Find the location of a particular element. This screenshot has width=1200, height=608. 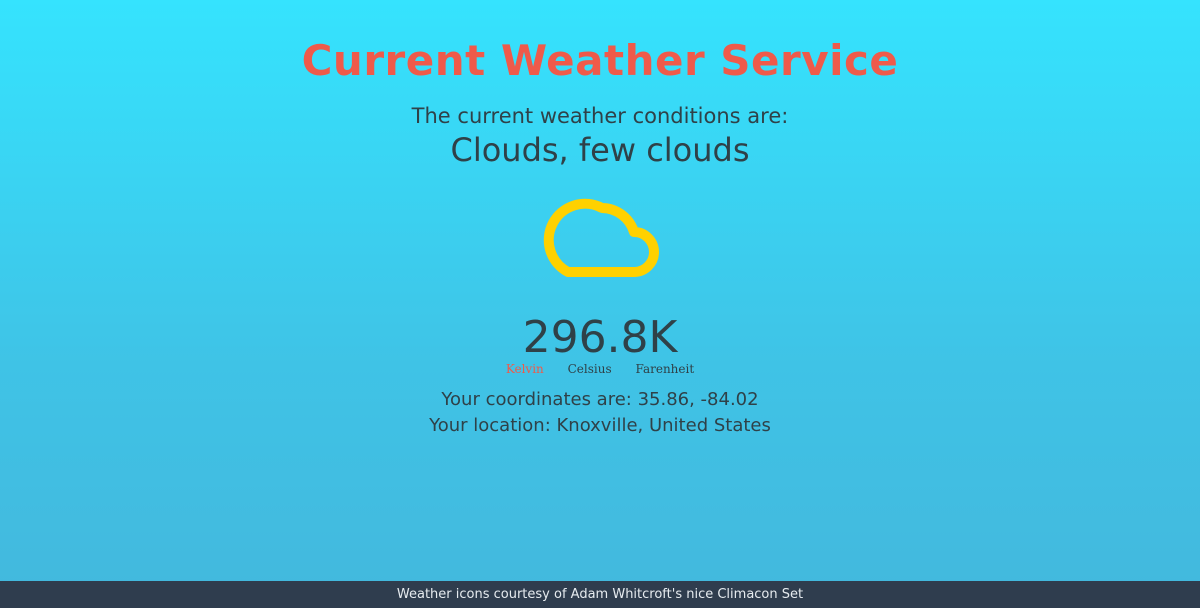

page-title: Current Weather Service is located at coordinates (600, 60).